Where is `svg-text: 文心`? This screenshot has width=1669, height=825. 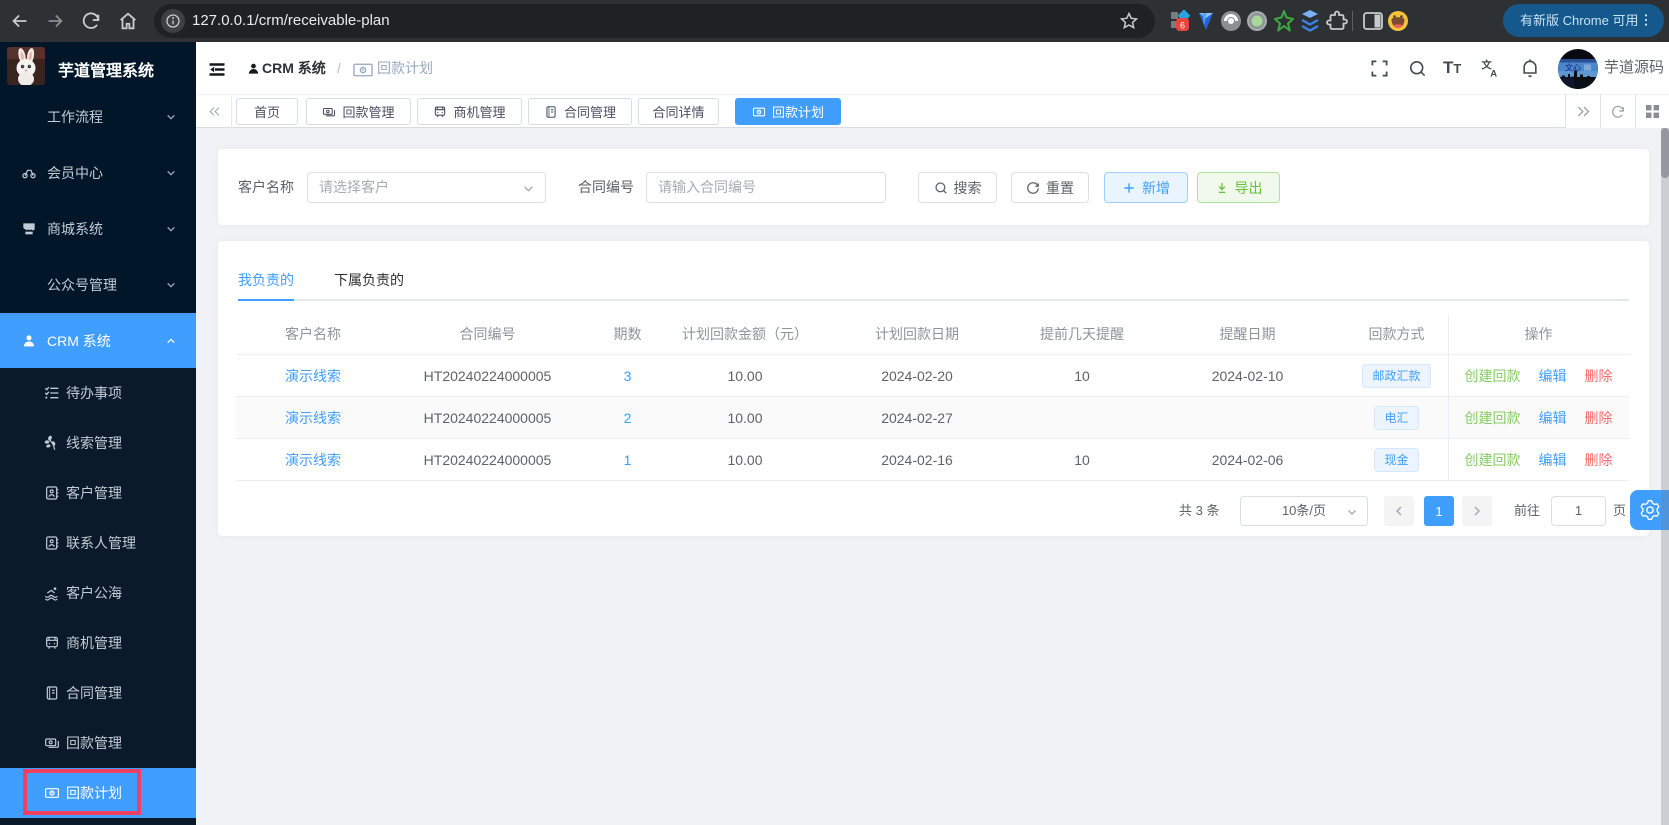 svg-text: 文心 is located at coordinates (1573, 68).